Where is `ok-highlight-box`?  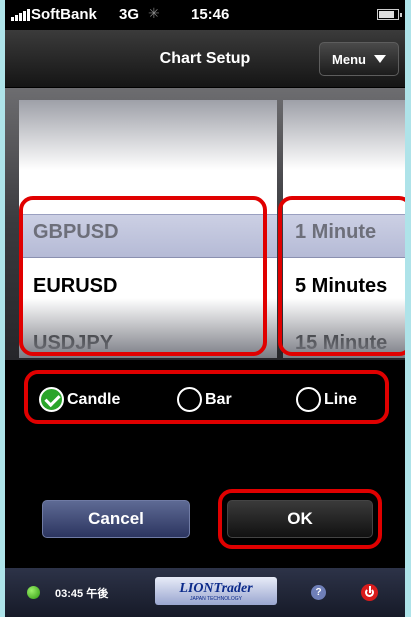 ok-highlight-box is located at coordinates (300, 519).